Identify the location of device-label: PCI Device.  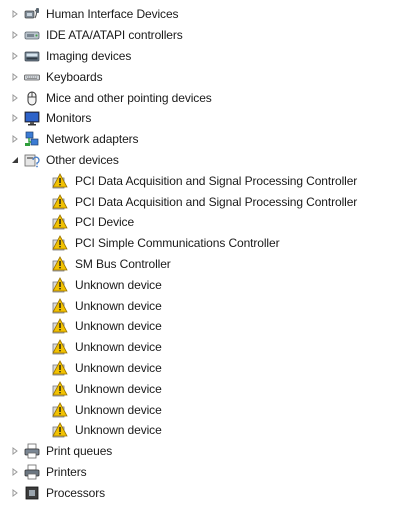
(105, 222).